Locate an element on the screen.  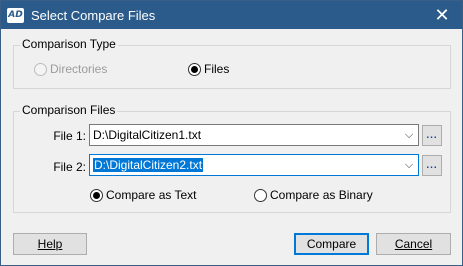
comparison-files-label: Comparison Files is located at coordinates (69, 110).